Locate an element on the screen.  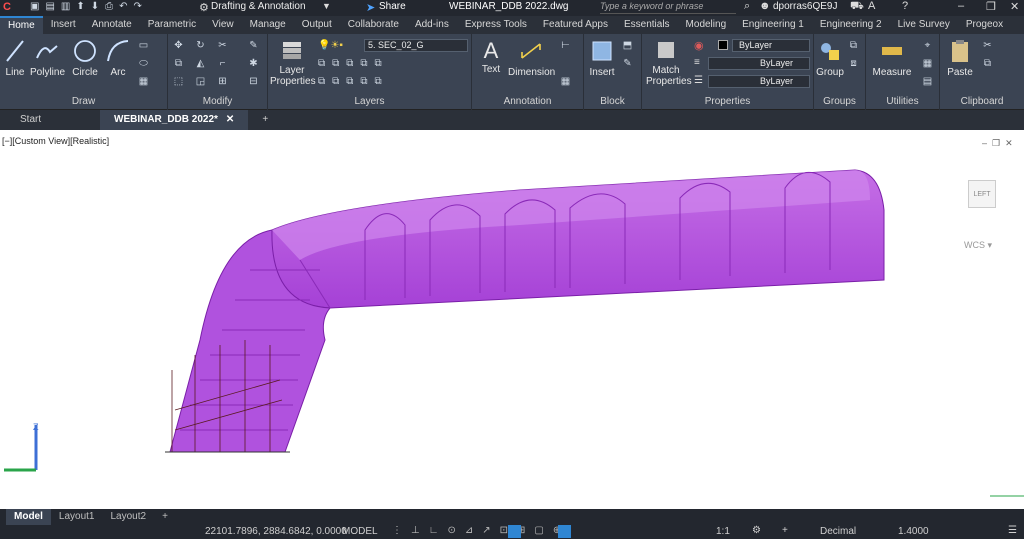
region-icon: ▦ is located at coordinates (143, 81).